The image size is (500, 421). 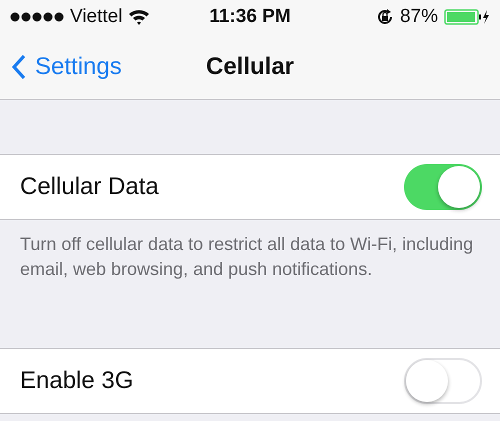 I want to click on carrier-name: Viettel, so click(x=96, y=17).